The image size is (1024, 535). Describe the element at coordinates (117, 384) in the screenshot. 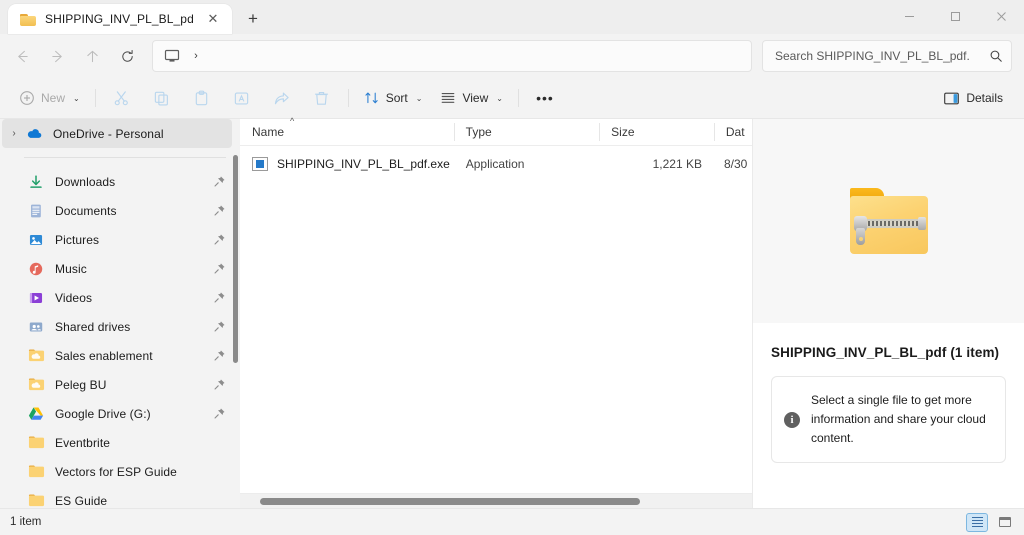

I see `sidebar-item-peleg-bu: Peleg BU` at that location.